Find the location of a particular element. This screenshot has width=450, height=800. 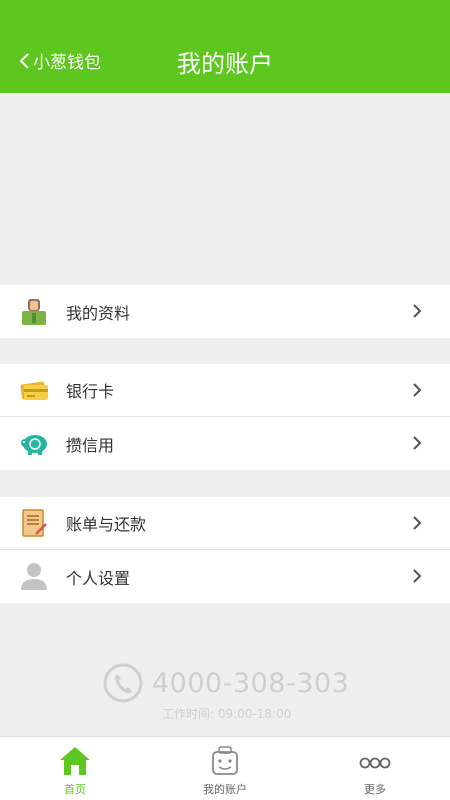

menu-item-label: 攒信用 is located at coordinates (90, 445).